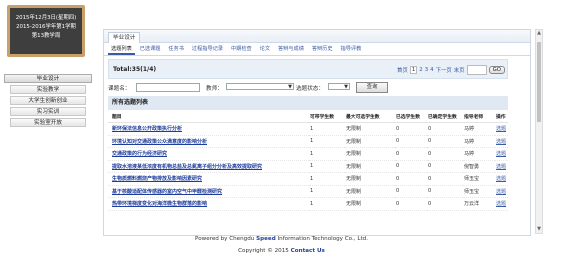  Describe the element at coordinates (476, 69) in the screenshot. I see `page-jump-input` at that location.